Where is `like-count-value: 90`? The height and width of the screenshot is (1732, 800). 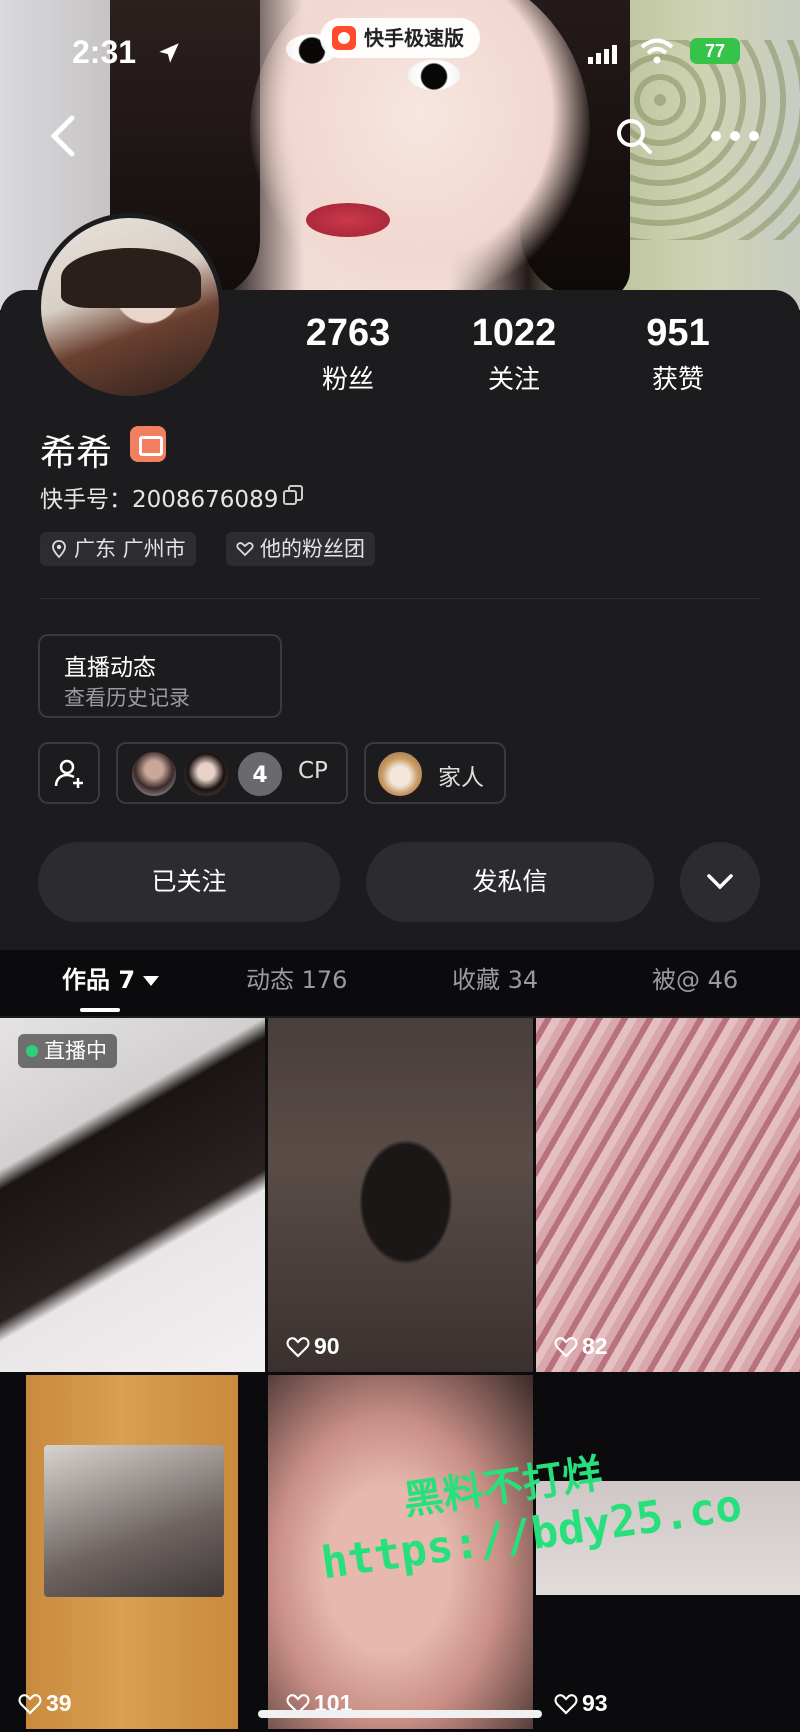 like-count-value: 90 is located at coordinates (327, 1346).